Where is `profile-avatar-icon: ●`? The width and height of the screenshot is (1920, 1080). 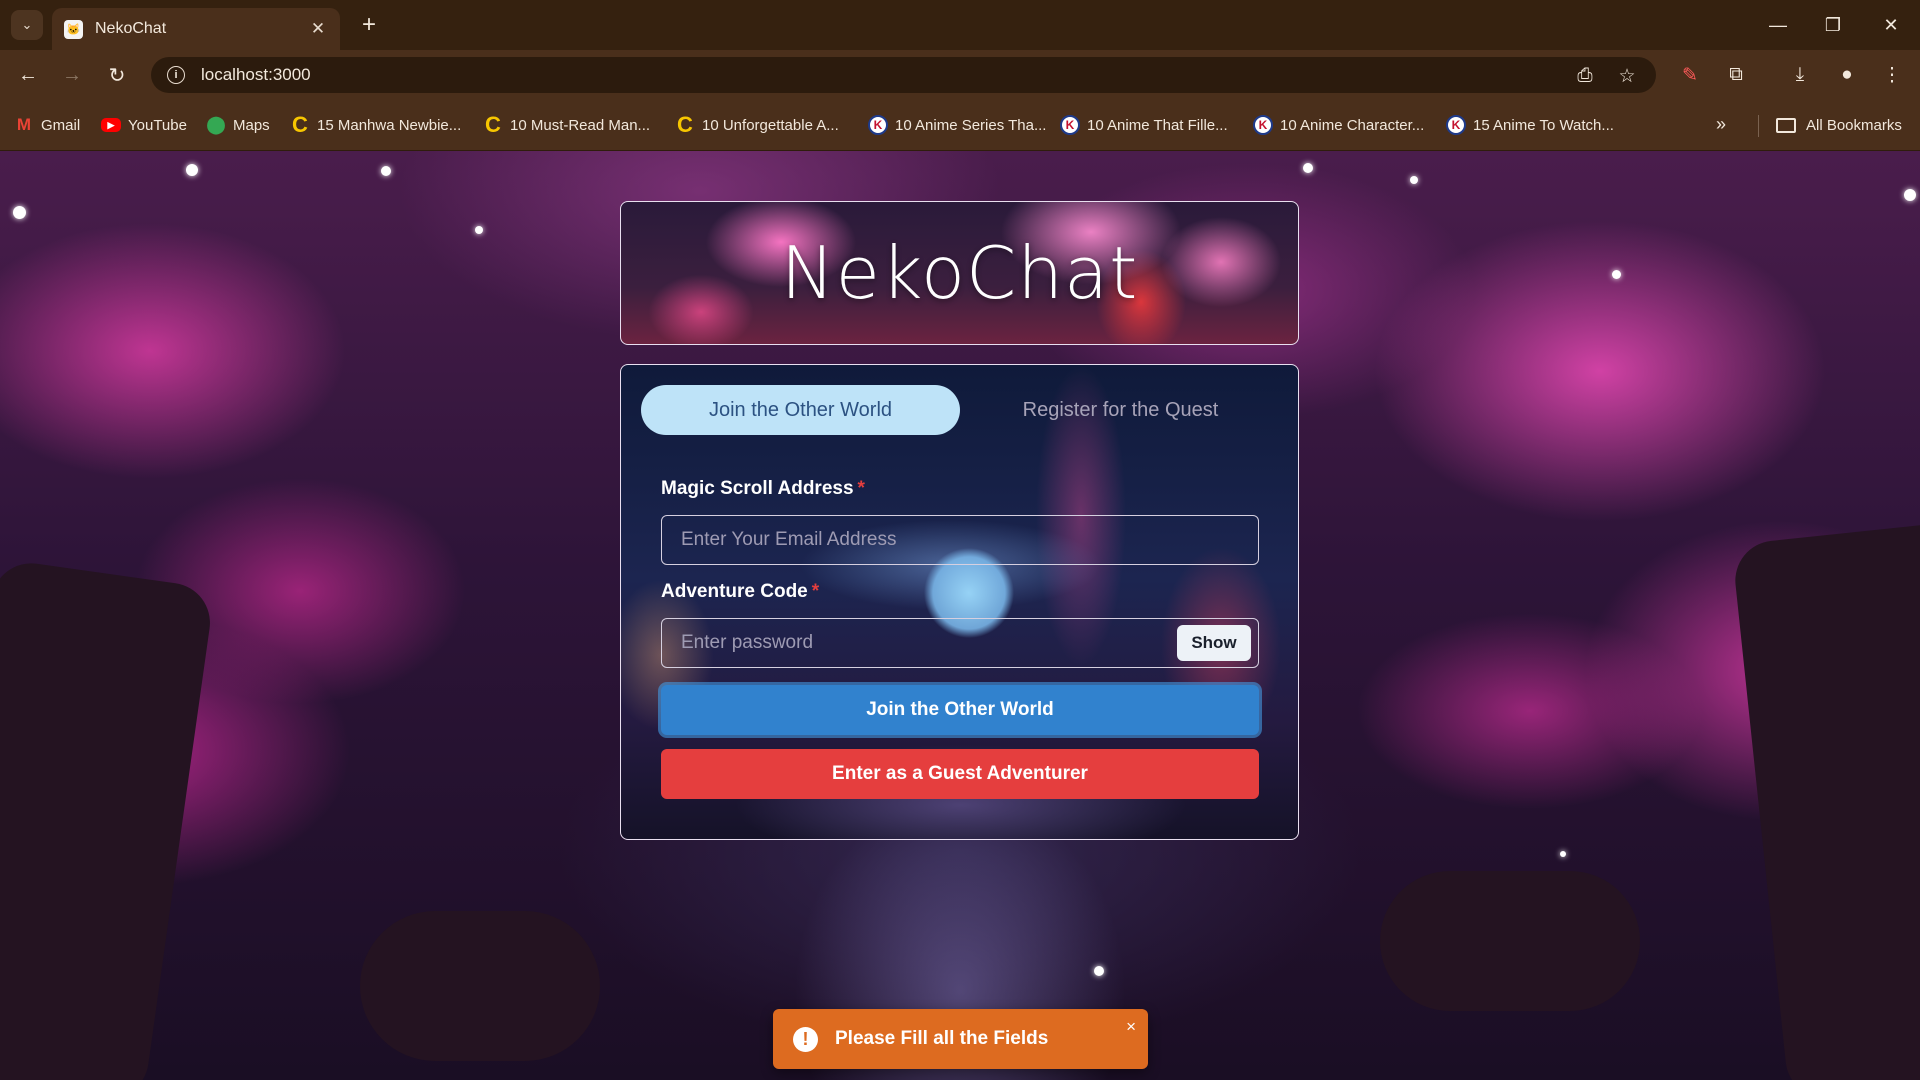
profile-avatar-icon: ● is located at coordinates (1847, 75).